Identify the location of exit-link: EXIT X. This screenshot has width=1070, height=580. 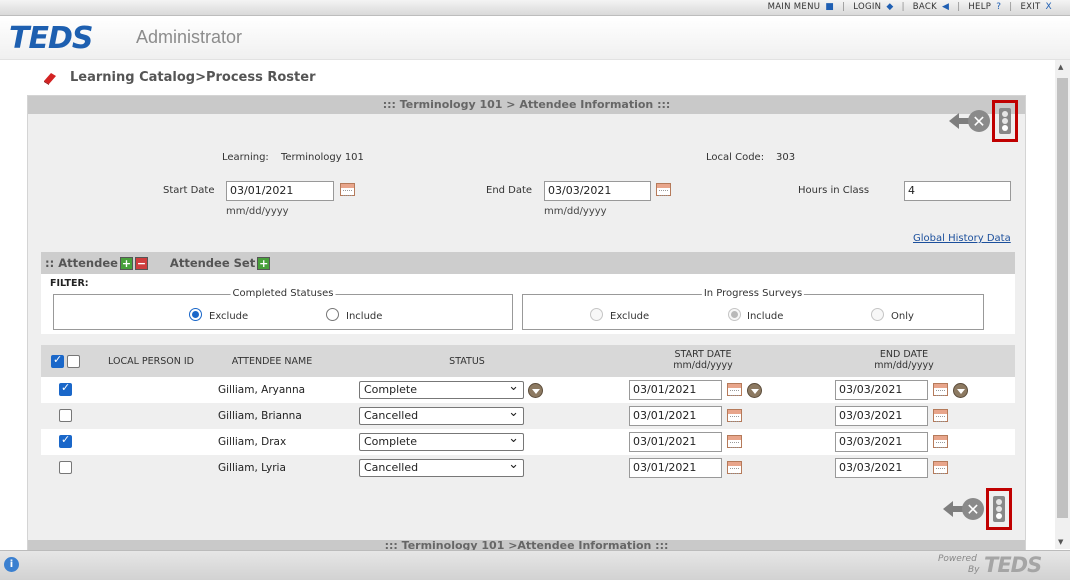
(1036, 7).